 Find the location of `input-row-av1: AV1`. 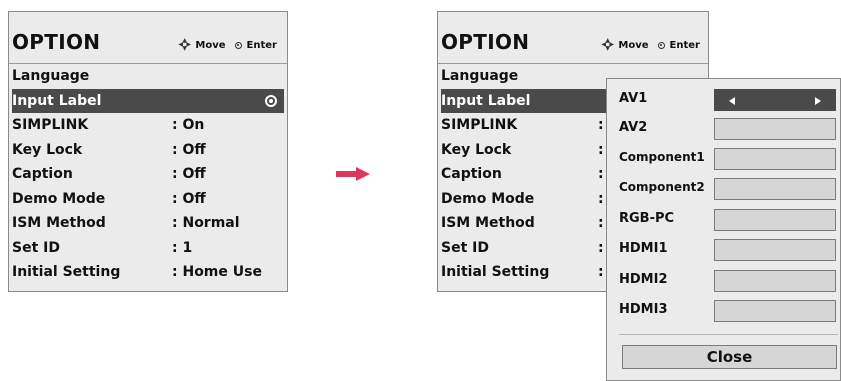

input-row-av1: AV1 is located at coordinates (723, 99).